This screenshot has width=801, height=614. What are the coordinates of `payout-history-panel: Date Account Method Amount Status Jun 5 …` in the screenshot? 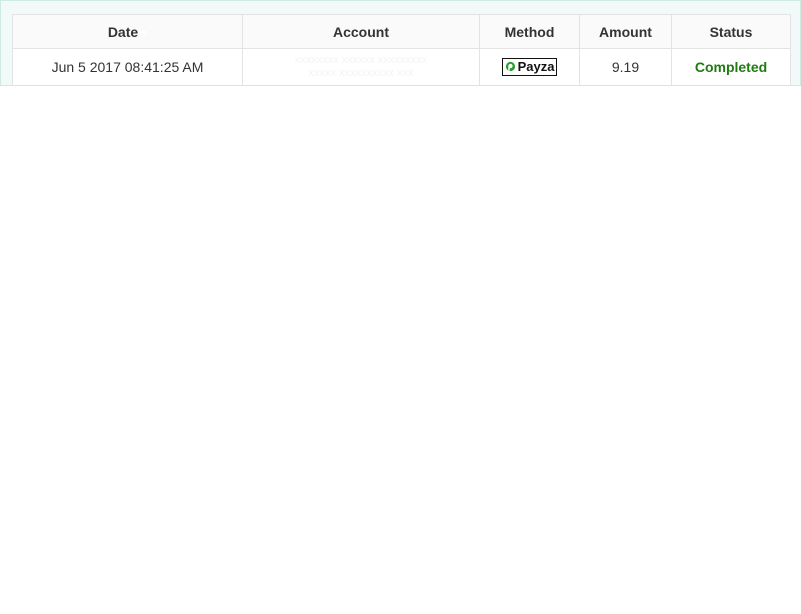 It's located at (400, 43).